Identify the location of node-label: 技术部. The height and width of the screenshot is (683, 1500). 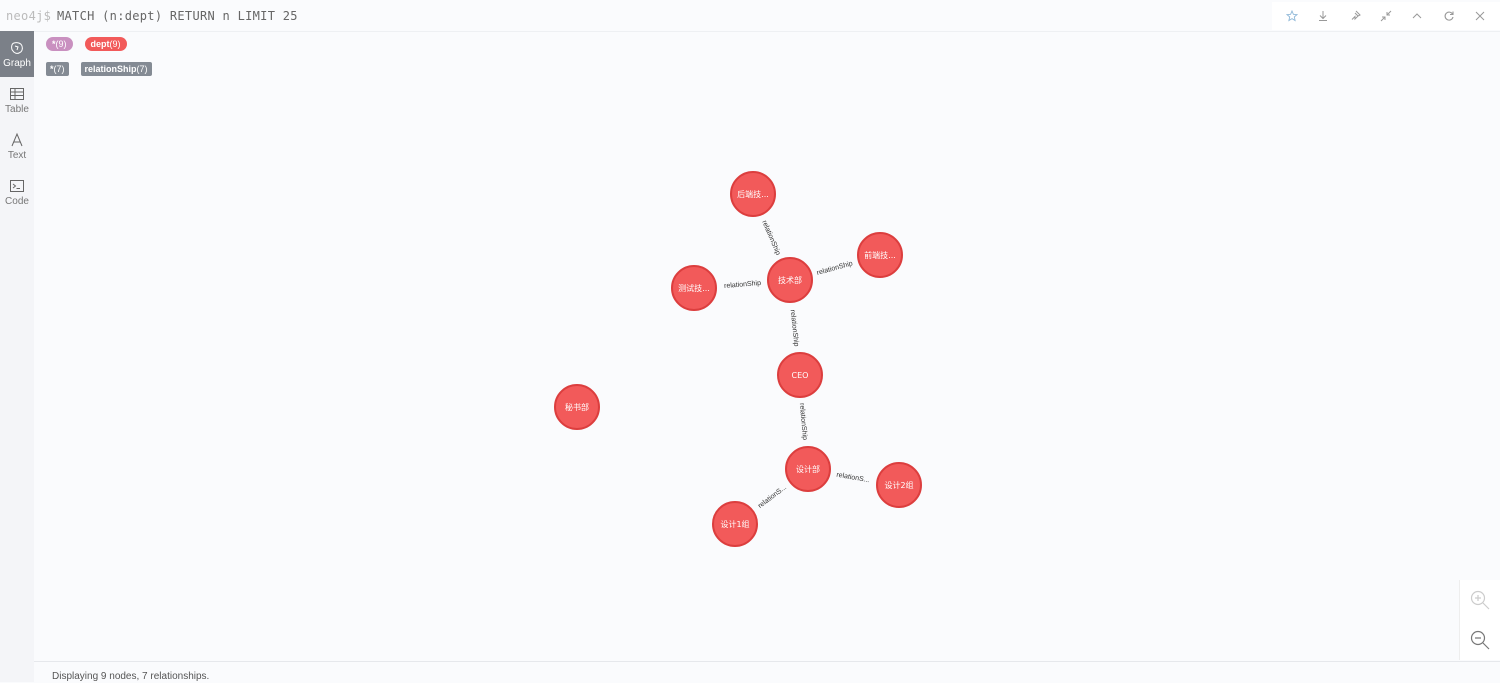
(790, 280).